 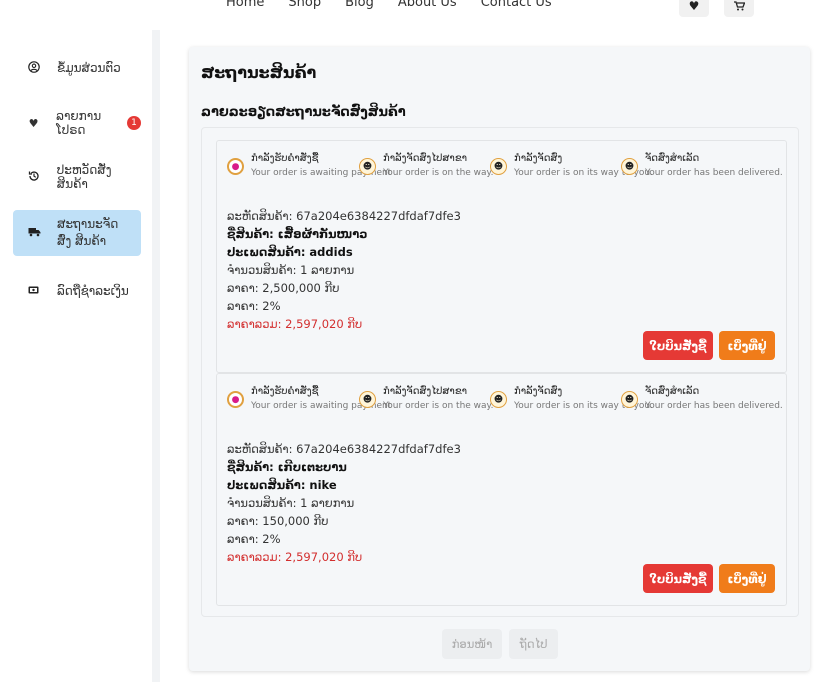 What do you see at coordinates (171, 356) in the screenshot?
I see `sidebar-gutter` at bounding box center [171, 356].